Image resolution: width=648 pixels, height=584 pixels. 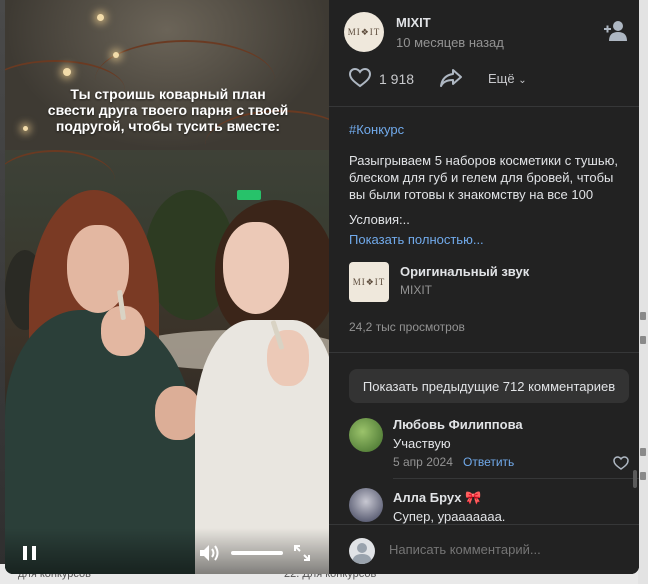 I want to click on video-exit-sign, so click(x=249, y=195).